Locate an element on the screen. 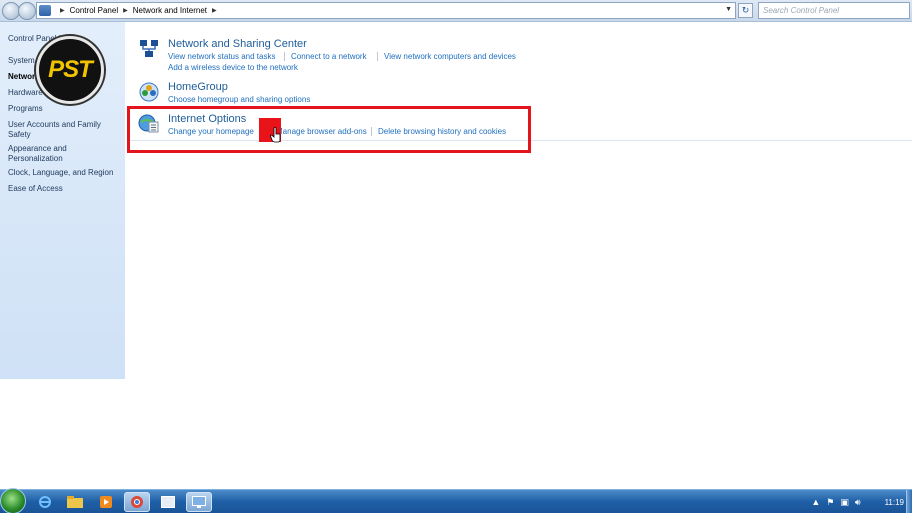  media-player-icon is located at coordinates (106, 502).